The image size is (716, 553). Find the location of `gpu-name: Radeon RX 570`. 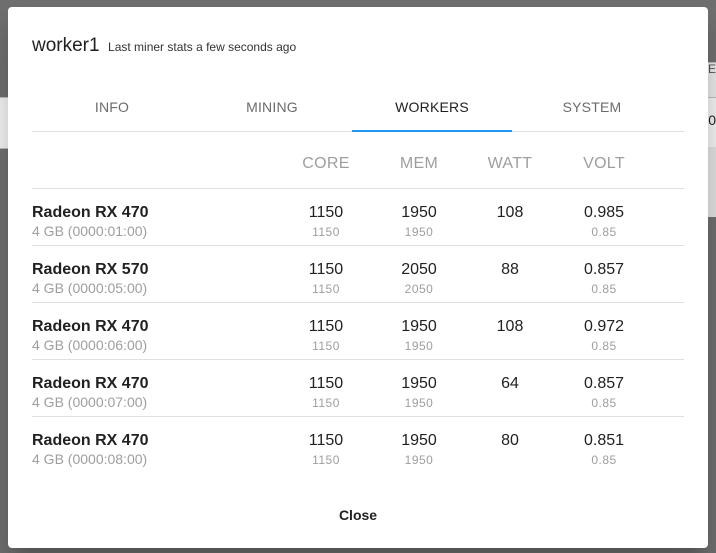

gpu-name: Radeon RX 570 is located at coordinates (90, 269).